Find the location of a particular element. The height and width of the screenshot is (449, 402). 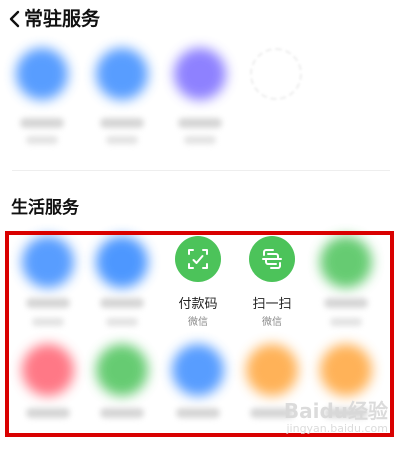

watermark: Baidu经验 jingyan.baidu.com is located at coordinates (336, 415).